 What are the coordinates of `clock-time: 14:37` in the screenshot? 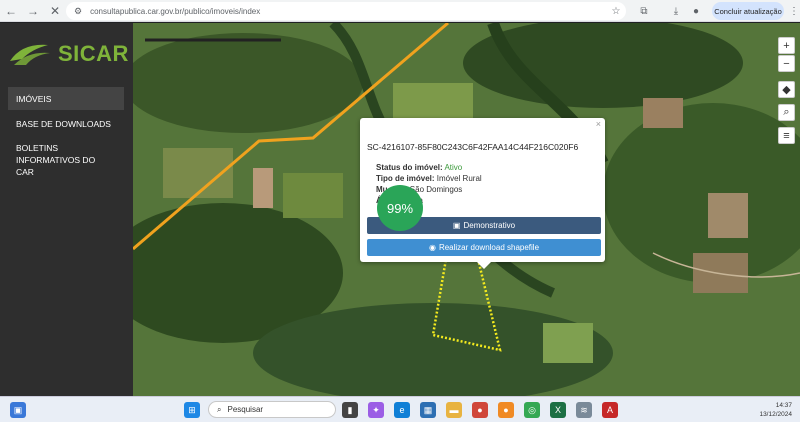 It's located at (783, 405).